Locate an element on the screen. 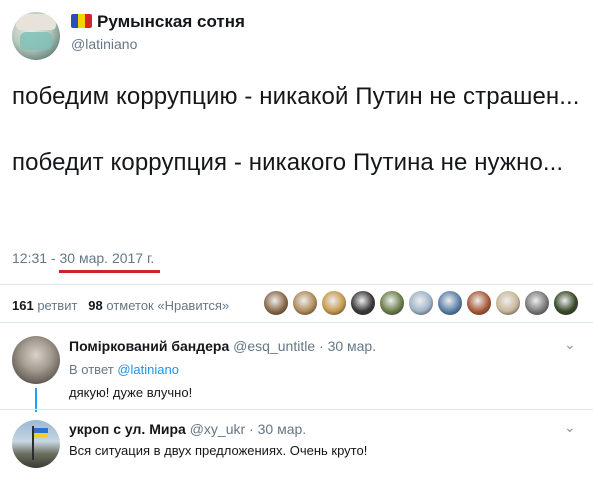 The image size is (593, 482). tweet-timestamp: 12:31 - 30 мар. 2017 г. is located at coordinates (83, 258).